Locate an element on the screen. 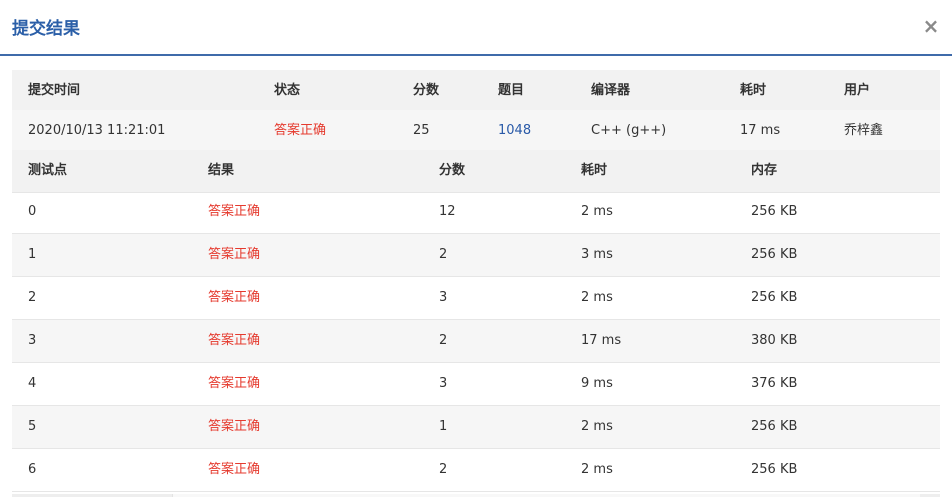  case-id: 2 is located at coordinates (32, 297).